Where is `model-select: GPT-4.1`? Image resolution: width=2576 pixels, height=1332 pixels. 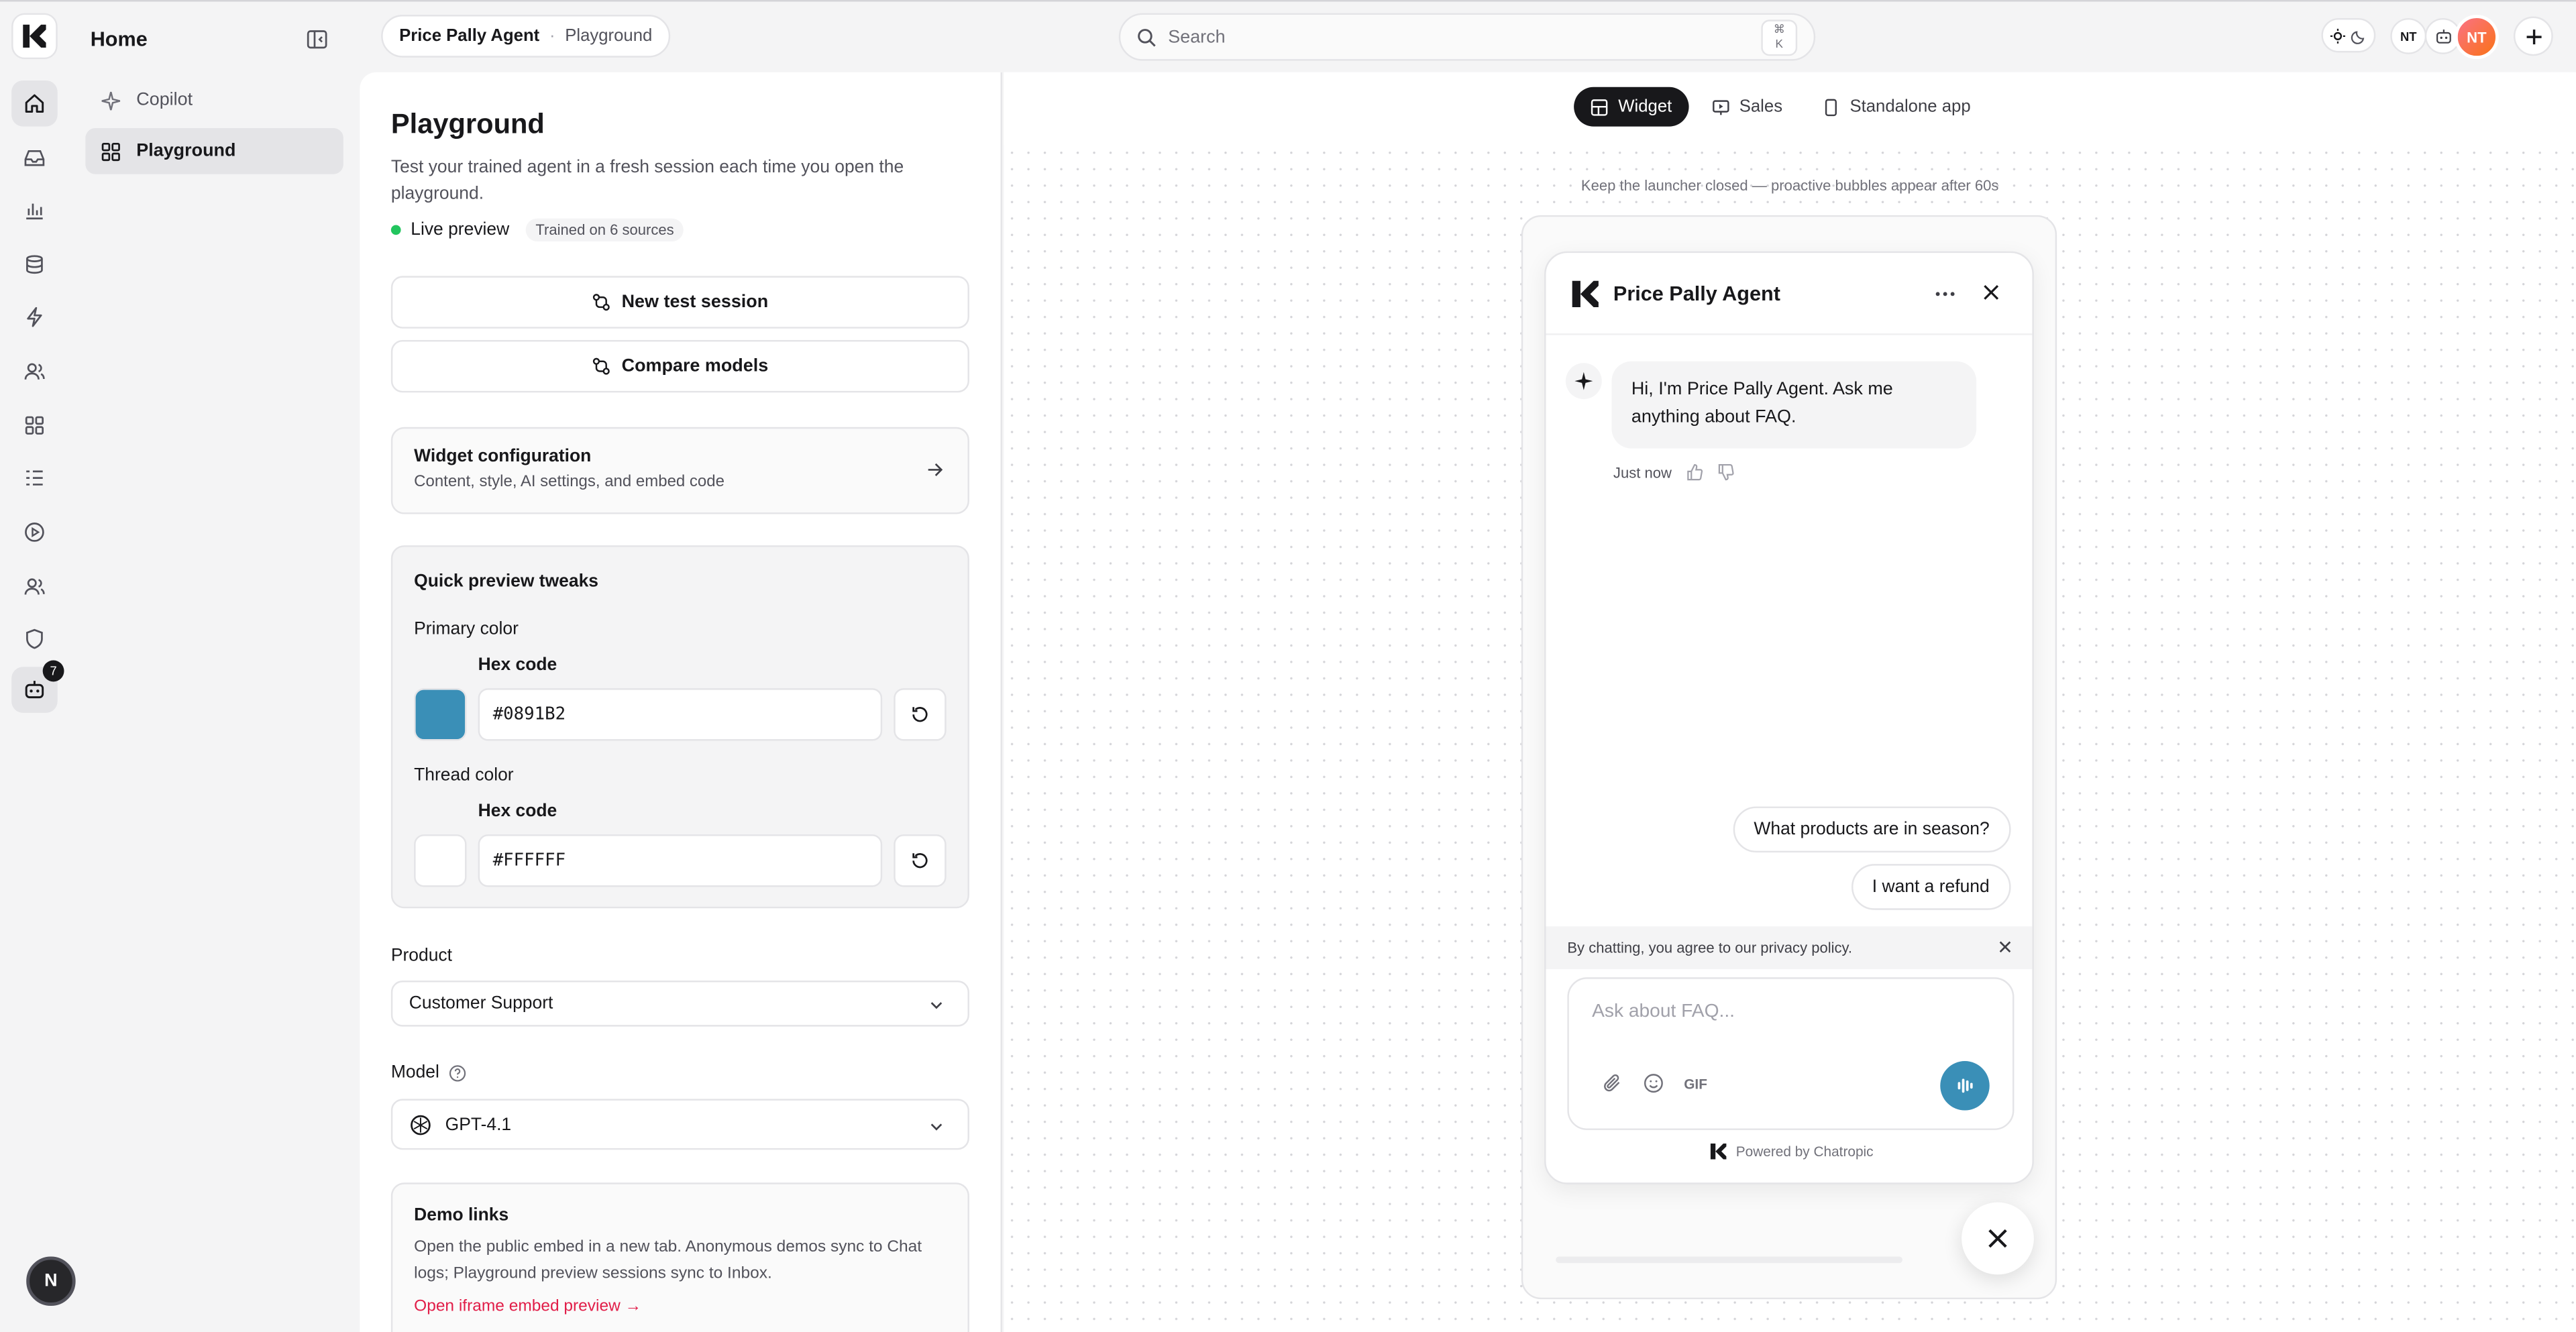 model-select: GPT-4.1 is located at coordinates (679, 1124).